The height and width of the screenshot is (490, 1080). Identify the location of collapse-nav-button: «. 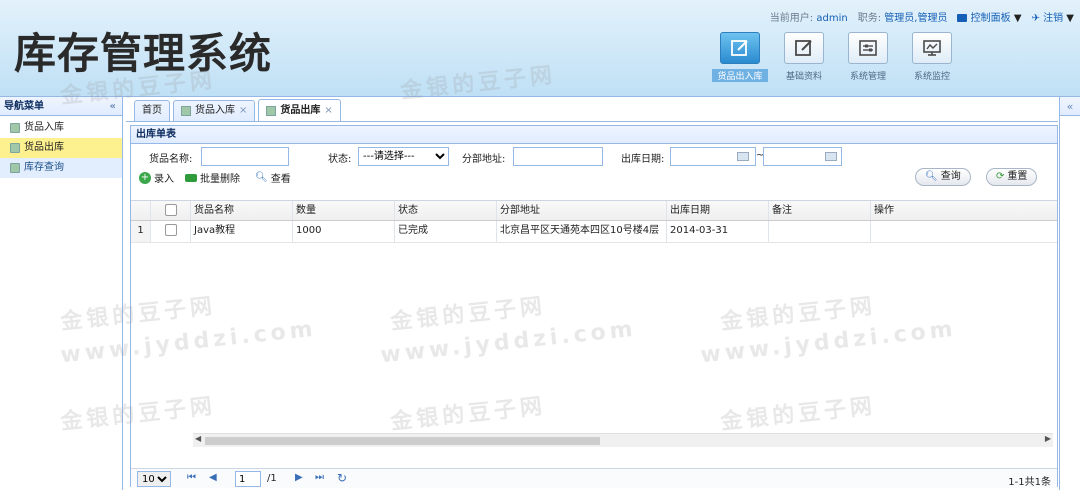
(113, 106).